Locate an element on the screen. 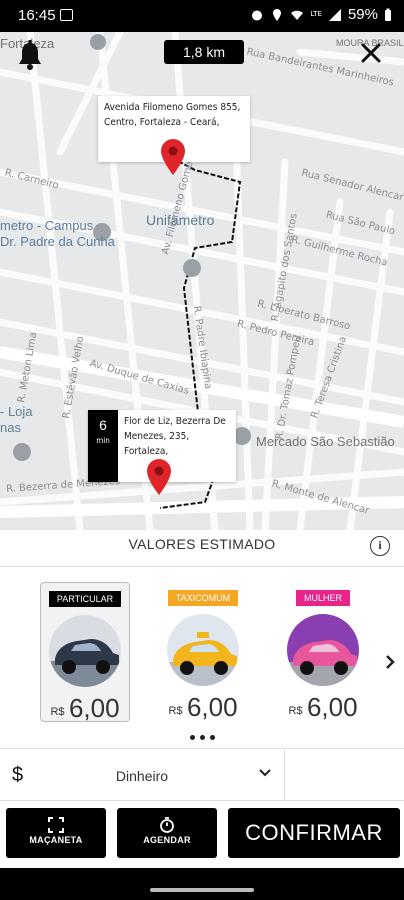  poi-label: nas is located at coordinates (10, 427).